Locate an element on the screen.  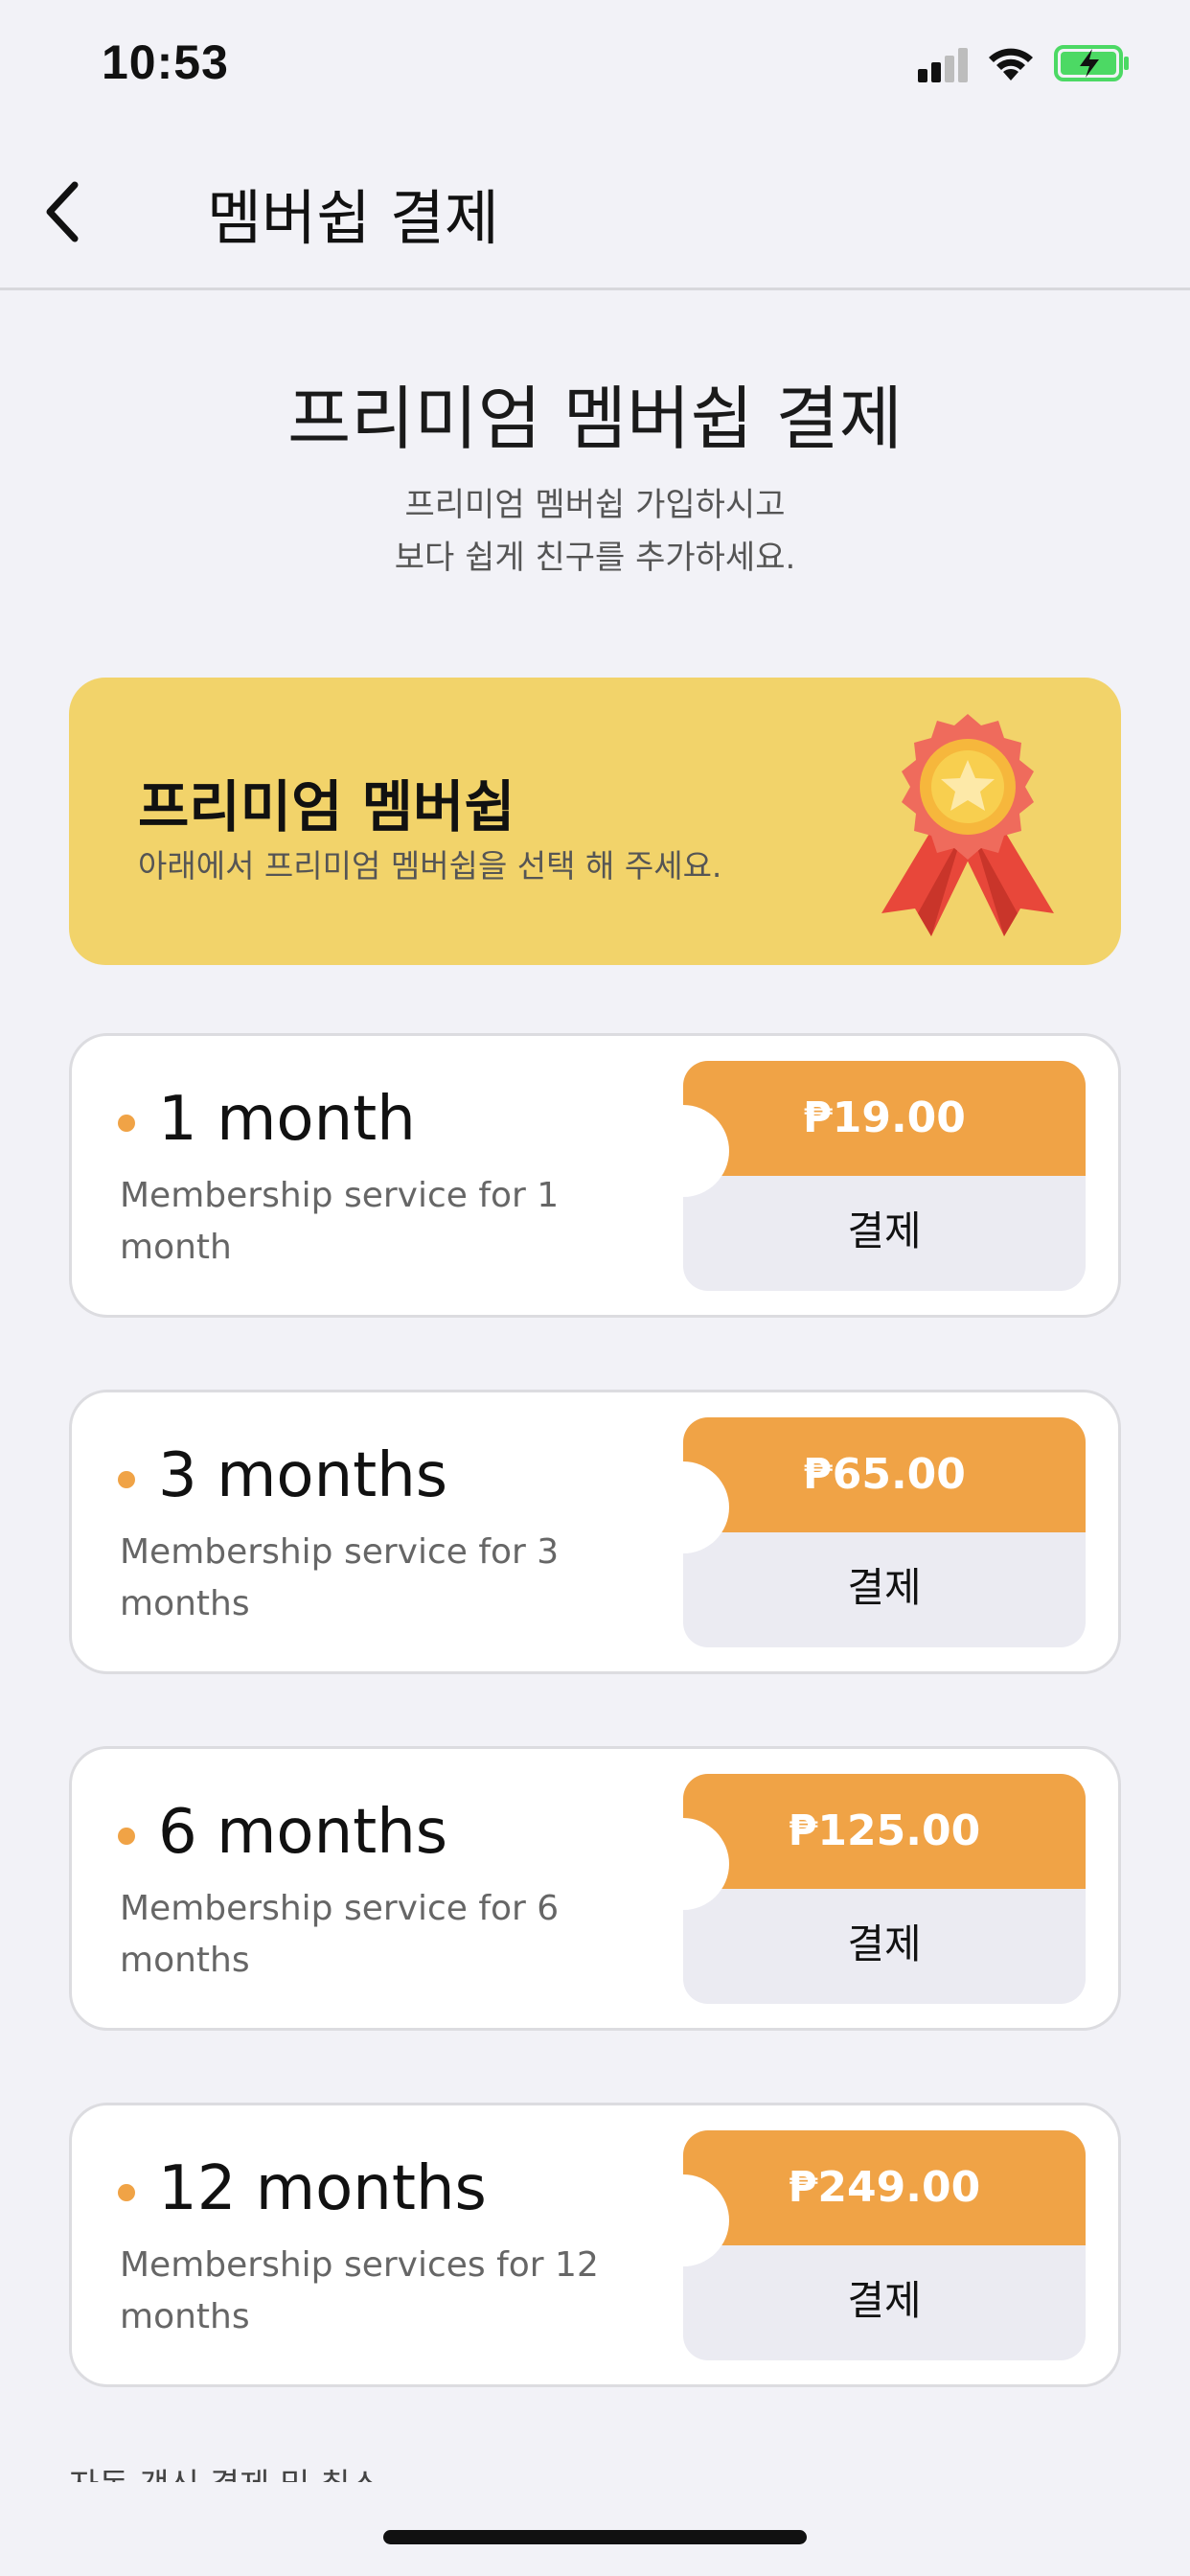
plan-title: 3 months is located at coordinates (303, 1475).